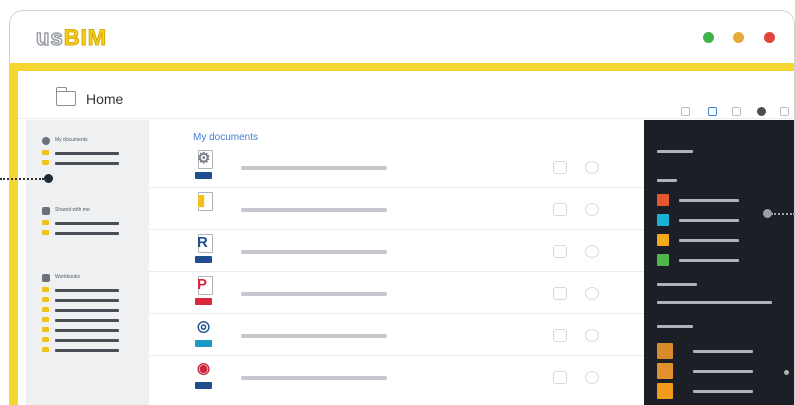 This screenshot has width=795, height=405. What do you see at coordinates (206, 375) in the screenshot?
I see `model-file-icon: ◉` at bounding box center [206, 375].